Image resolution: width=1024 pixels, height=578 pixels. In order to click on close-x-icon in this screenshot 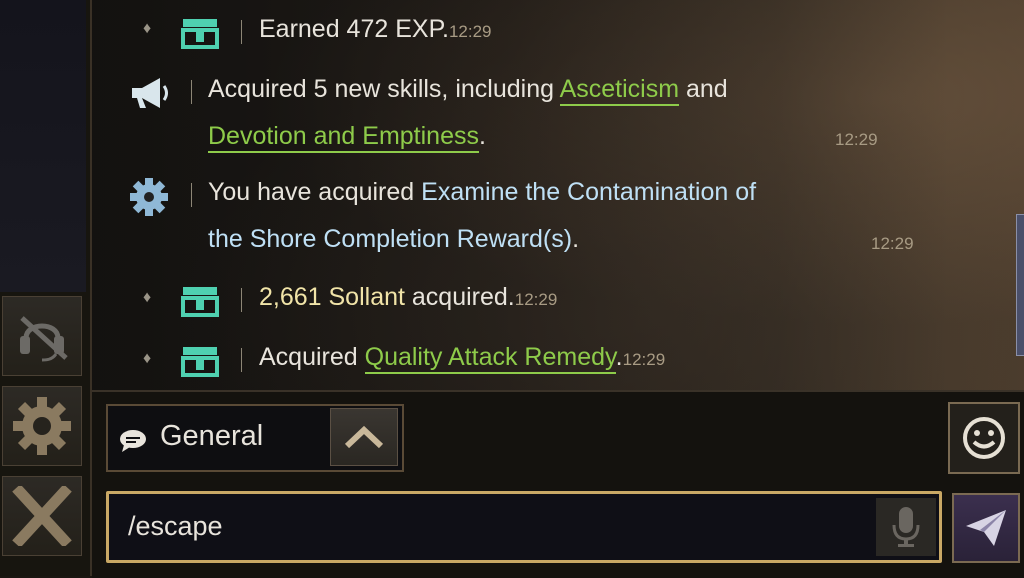, I will do `click(42, 516)`.